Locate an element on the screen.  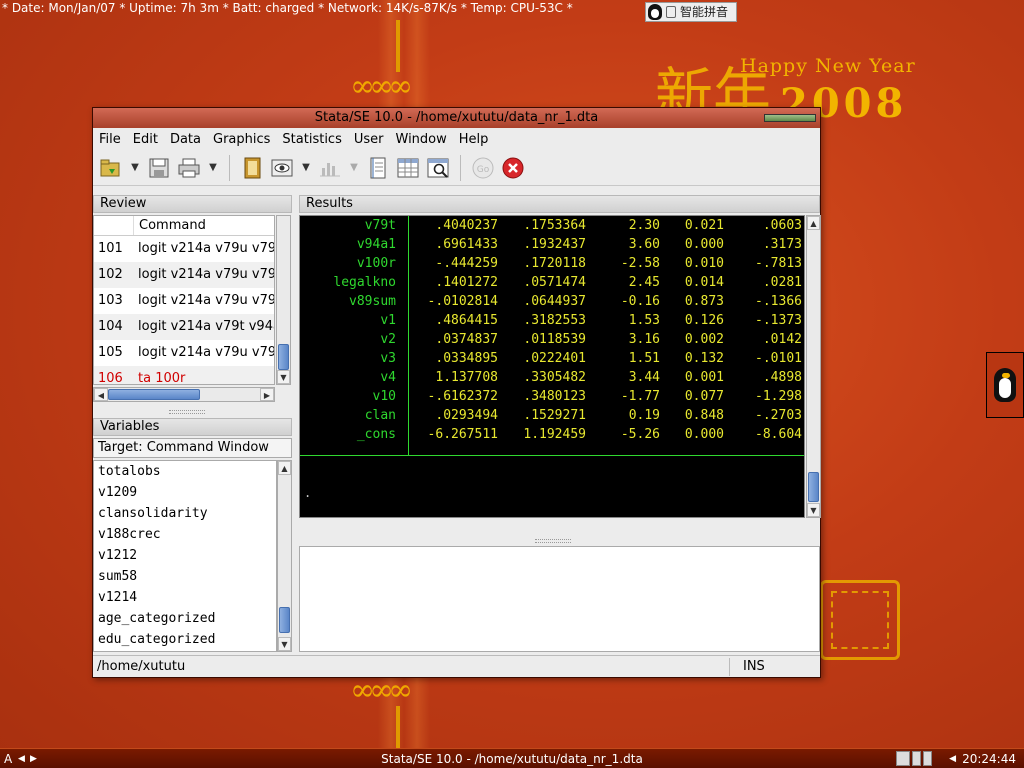
review-row-number: 106 is located at coordinates (110, 378).